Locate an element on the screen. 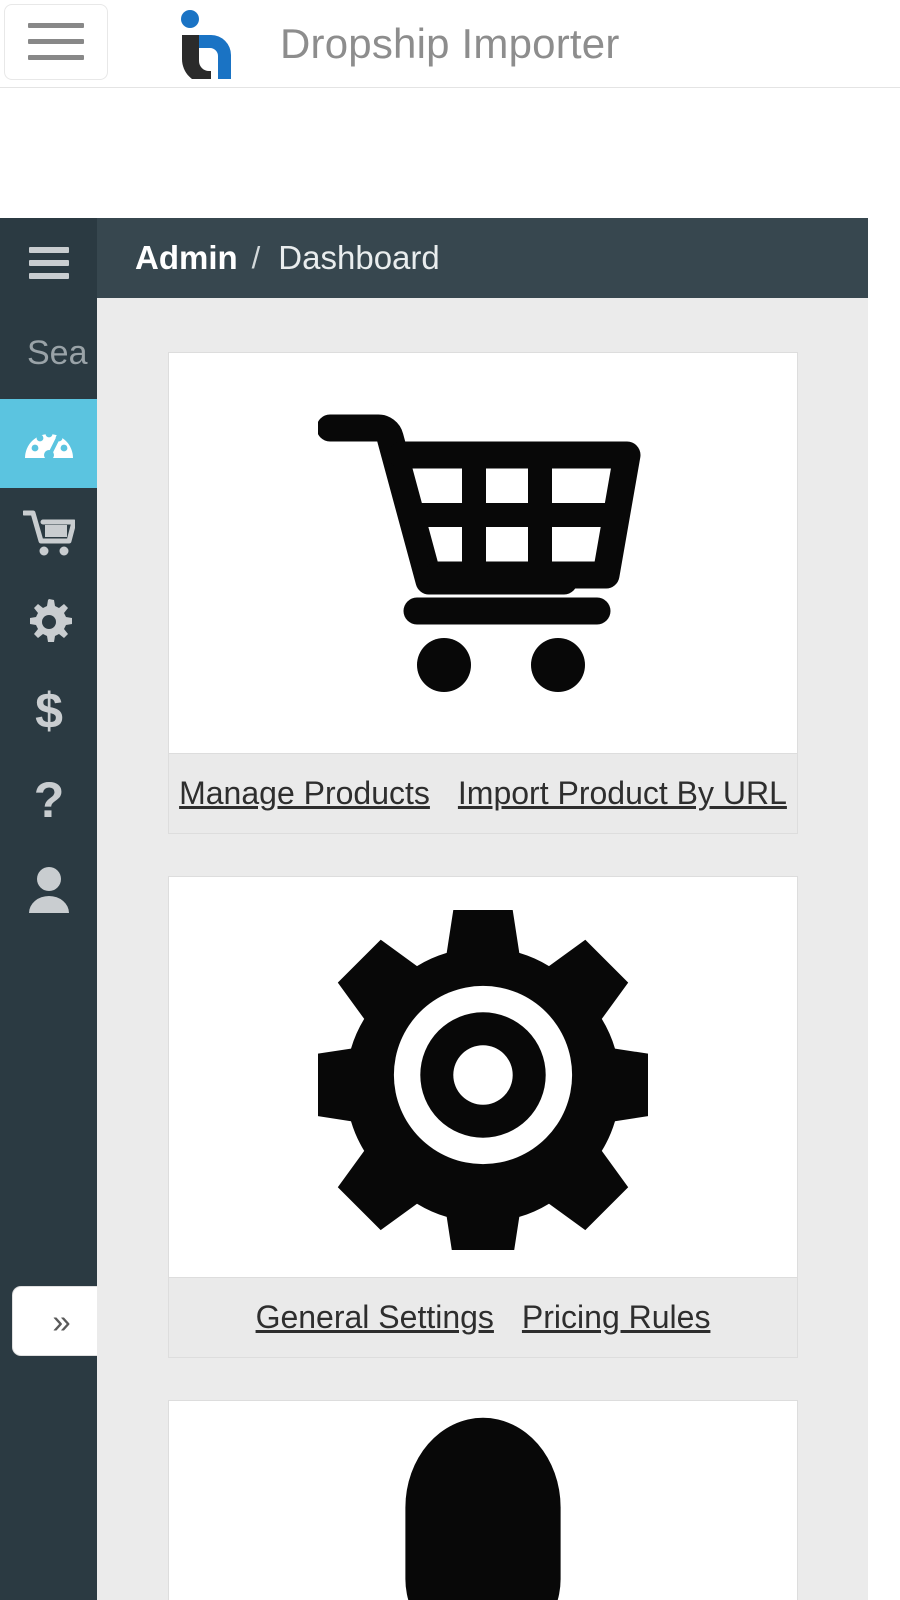  question-mark-icon: ? is located at coordinates (49, 800).